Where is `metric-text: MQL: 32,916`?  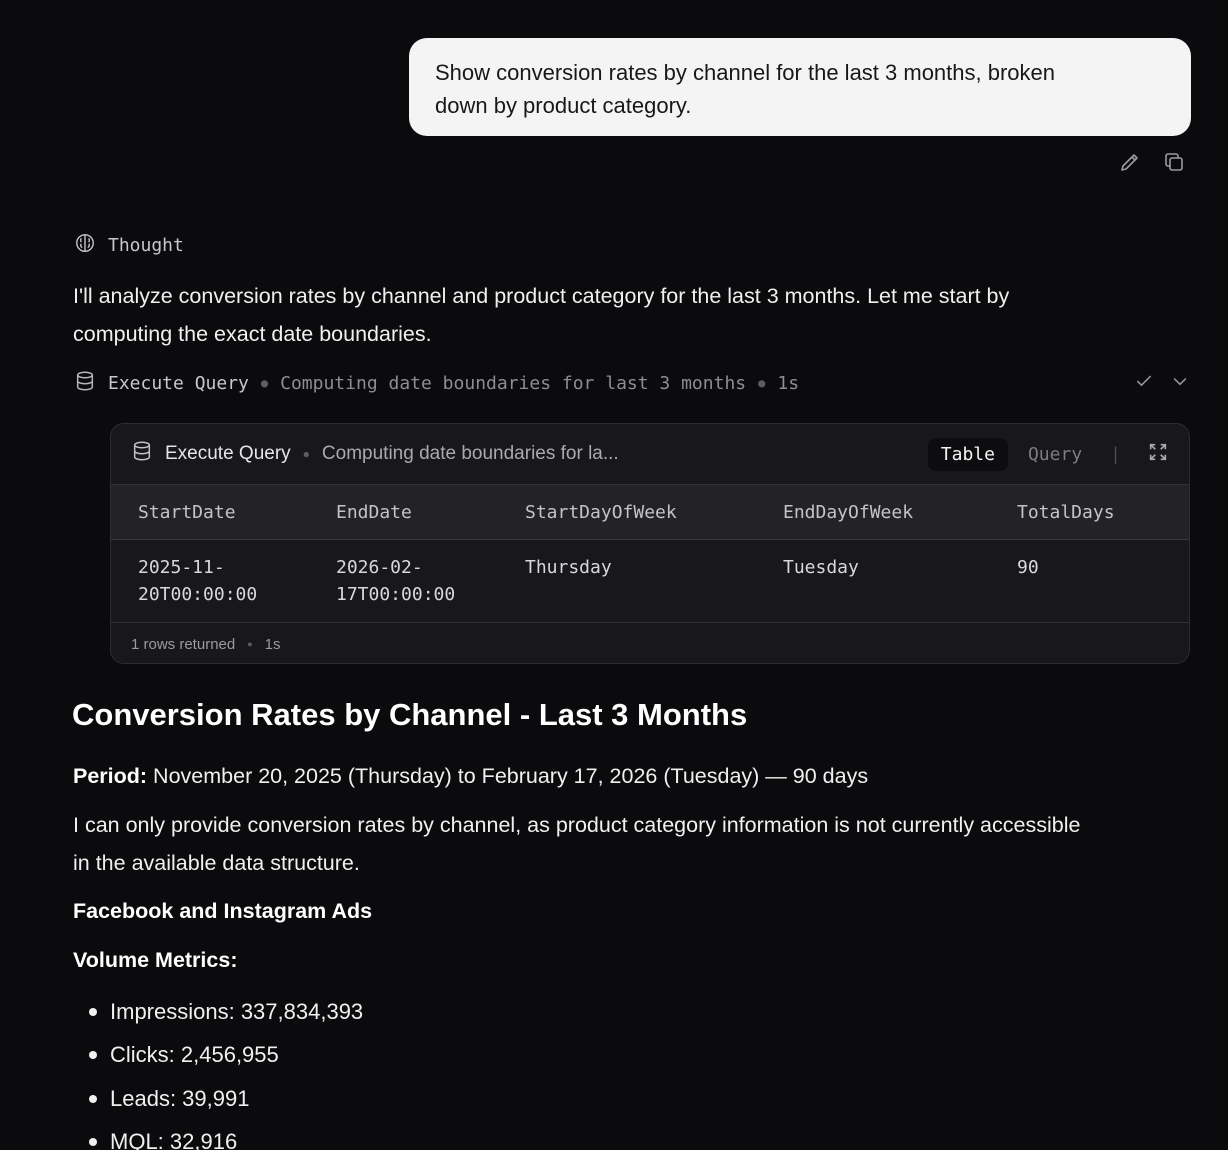 metric-text: MQL: 32,916 is located at coordinates (174, 1139).